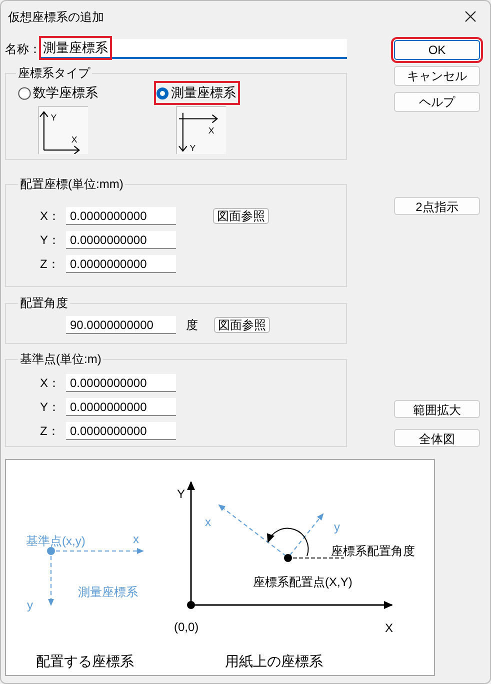  What do you see at coordinates (191, 605) in the screenshot?
I see `origin-dot` at bounding box center [191, 605].